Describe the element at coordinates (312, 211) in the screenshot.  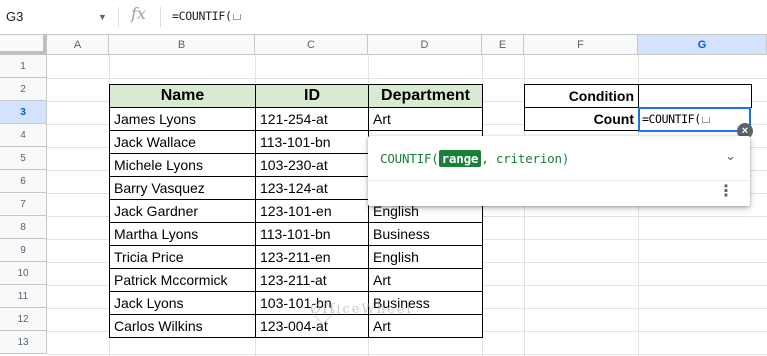
I see `table-cell: 123-101-en` at that location.